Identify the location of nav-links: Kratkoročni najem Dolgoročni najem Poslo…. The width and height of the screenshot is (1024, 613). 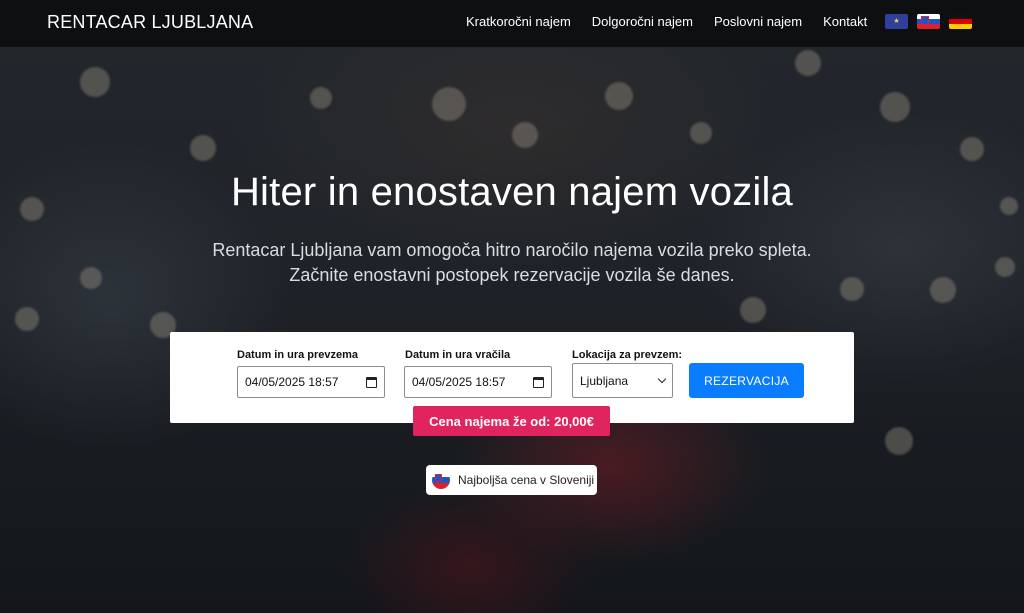
(677, 21).